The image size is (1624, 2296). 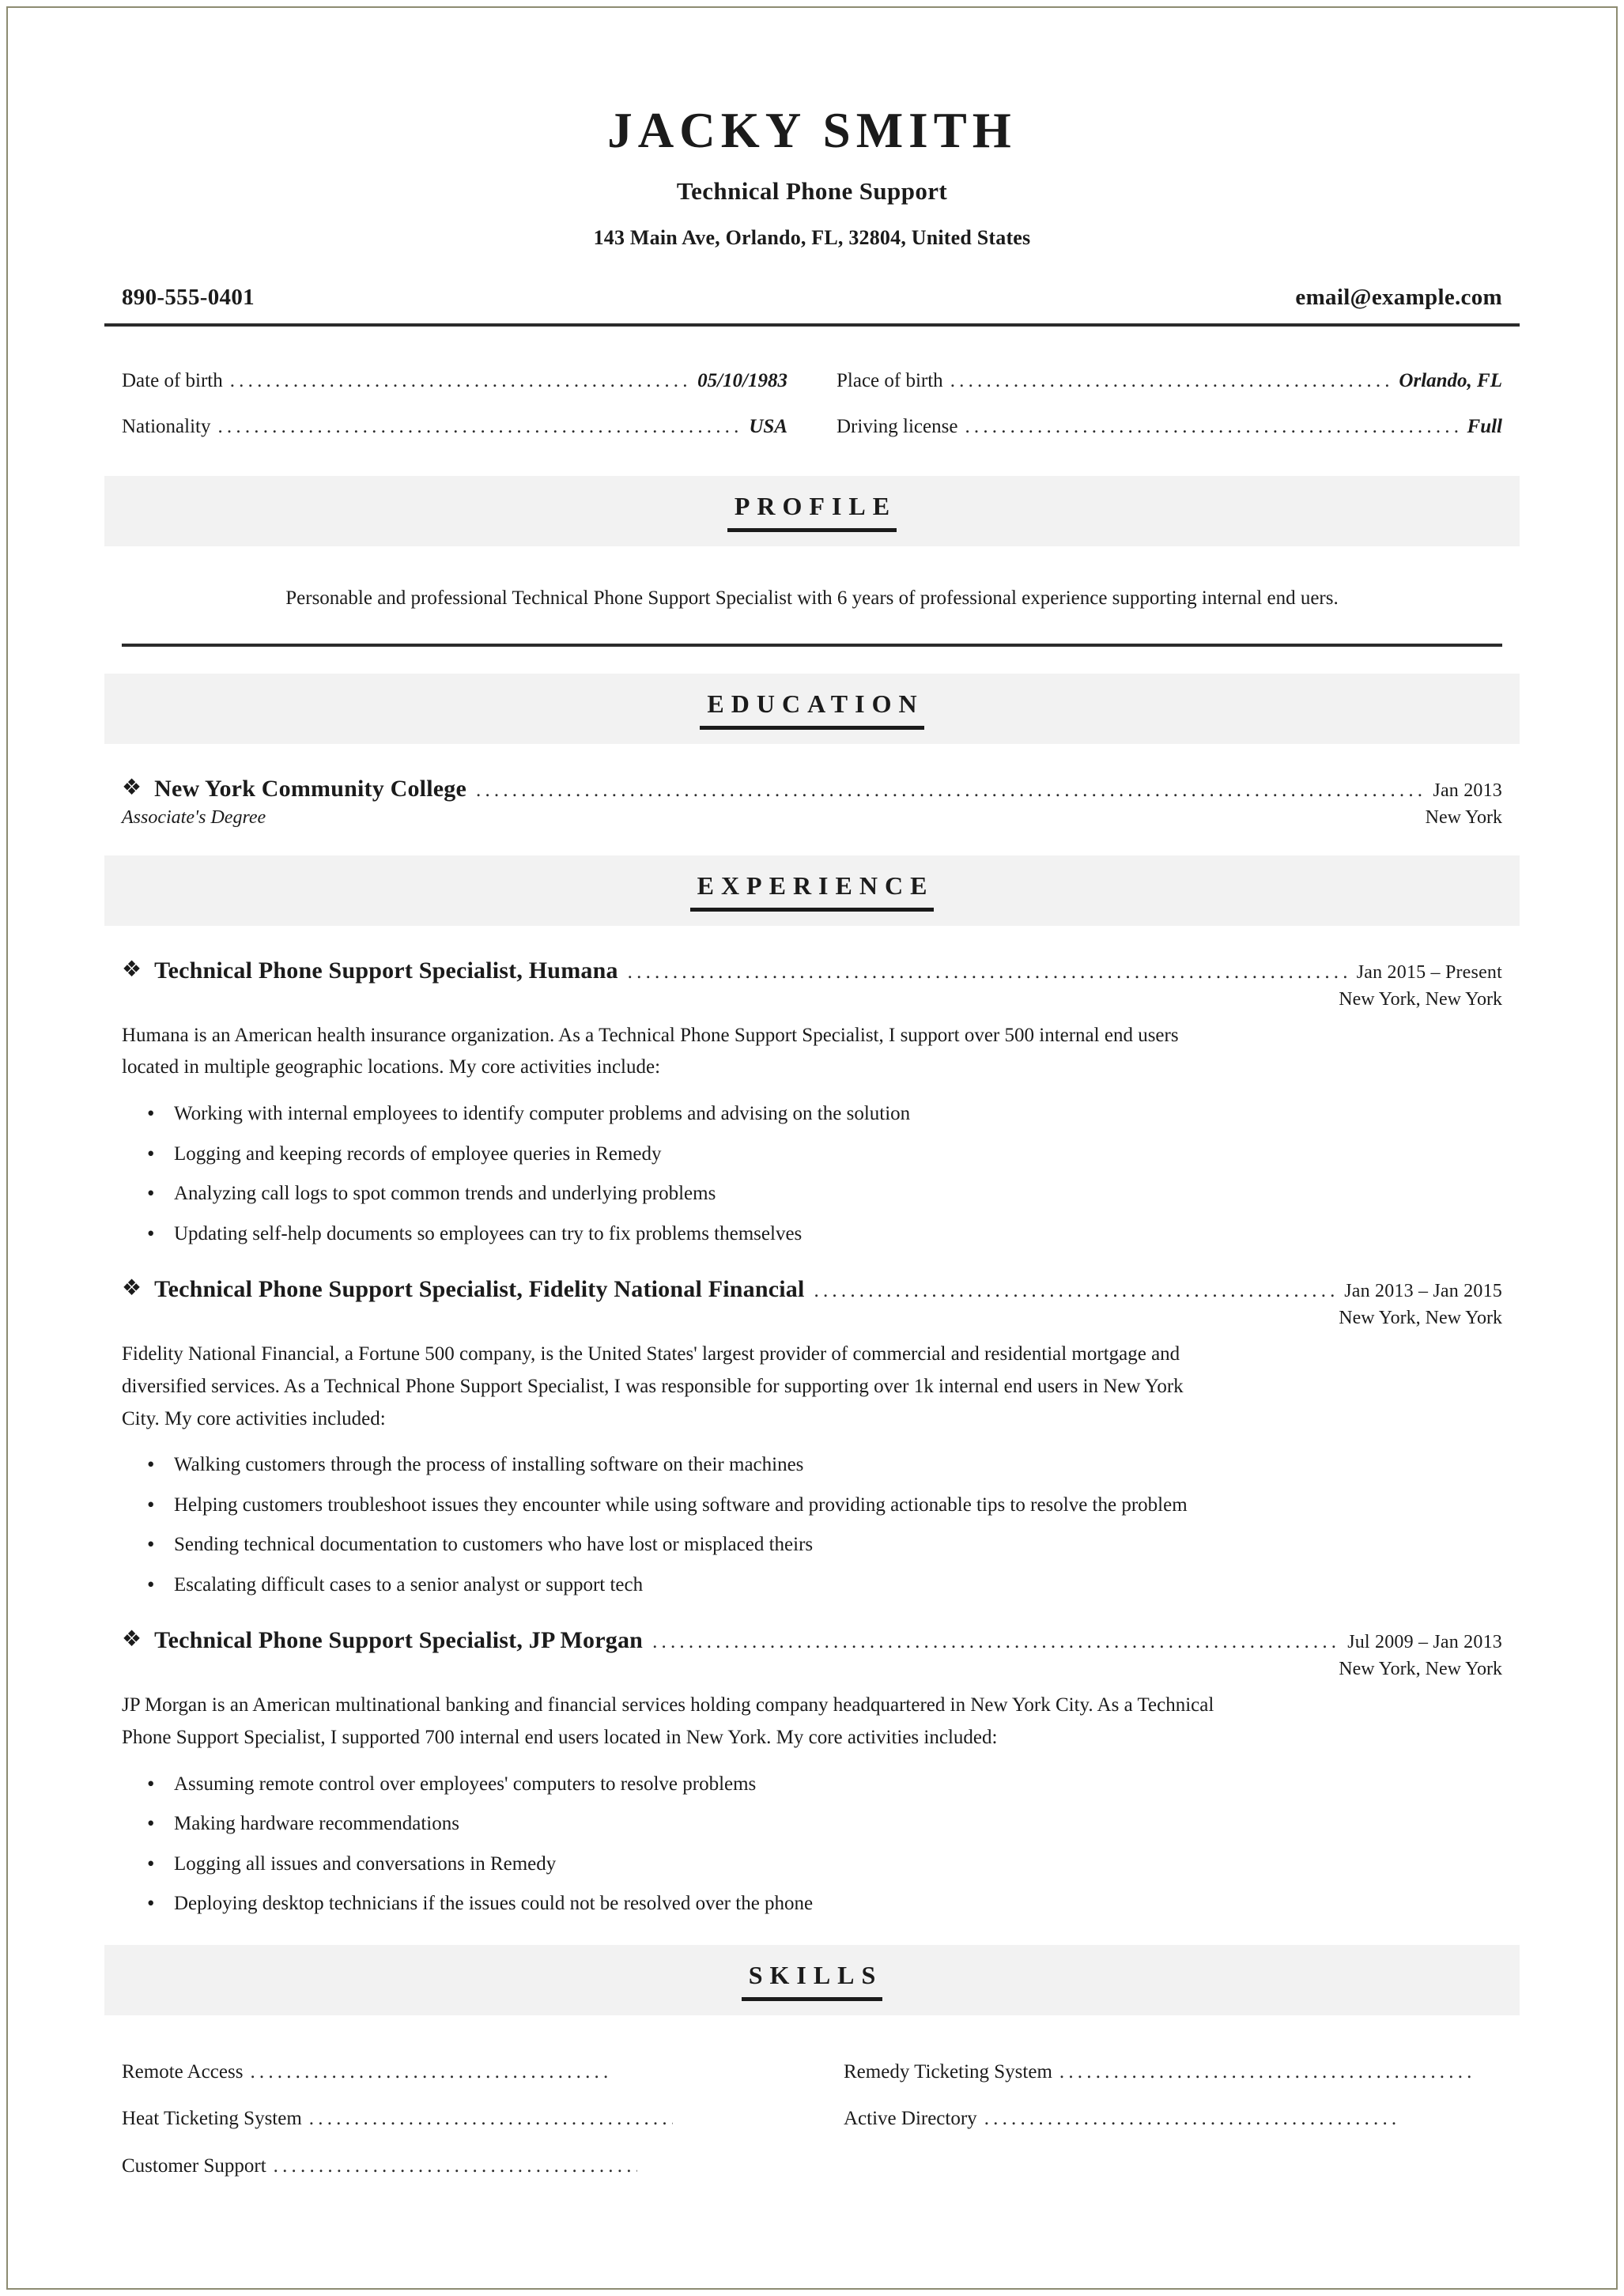 What do you see at coordinates (310, 788) in the screenshot?
I see `education-institution: New York Community College` at bounding box center [310, 788].